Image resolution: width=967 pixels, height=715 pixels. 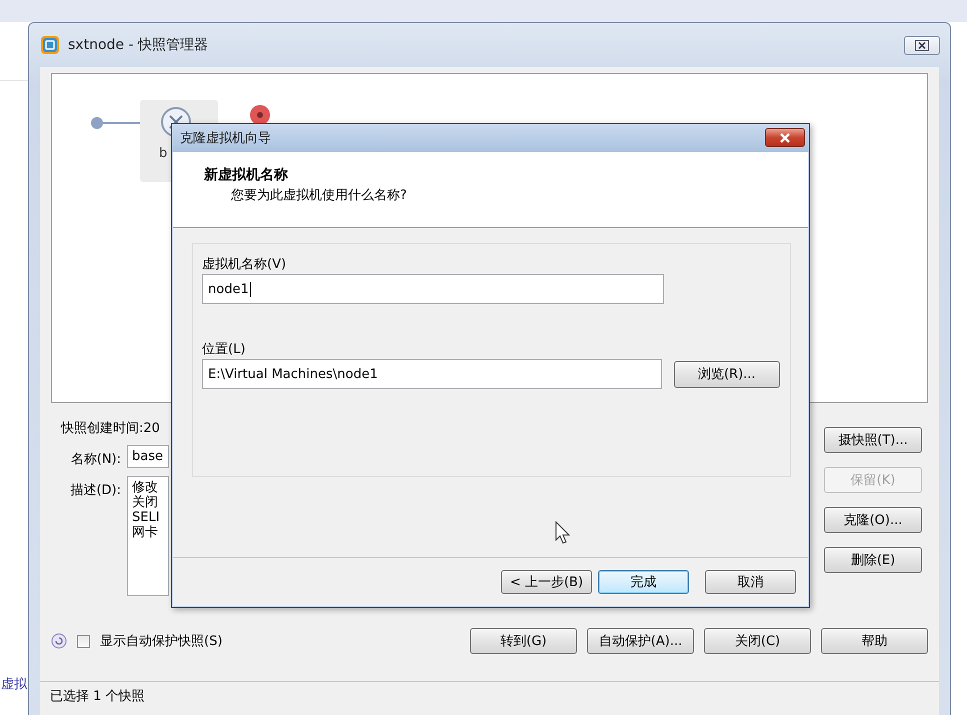 I want to click on window-title: sxtnode - 快照管理器, so click(x=138, y=45).